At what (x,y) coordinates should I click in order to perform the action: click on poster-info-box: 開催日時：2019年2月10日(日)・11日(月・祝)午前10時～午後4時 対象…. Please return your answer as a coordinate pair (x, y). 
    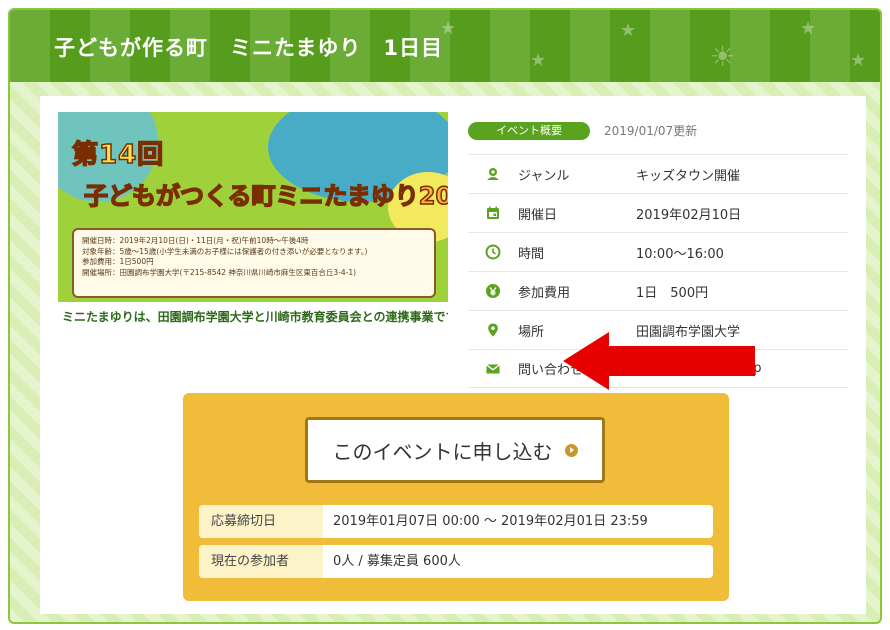
    Looking at the image, I should click on (254, 263).